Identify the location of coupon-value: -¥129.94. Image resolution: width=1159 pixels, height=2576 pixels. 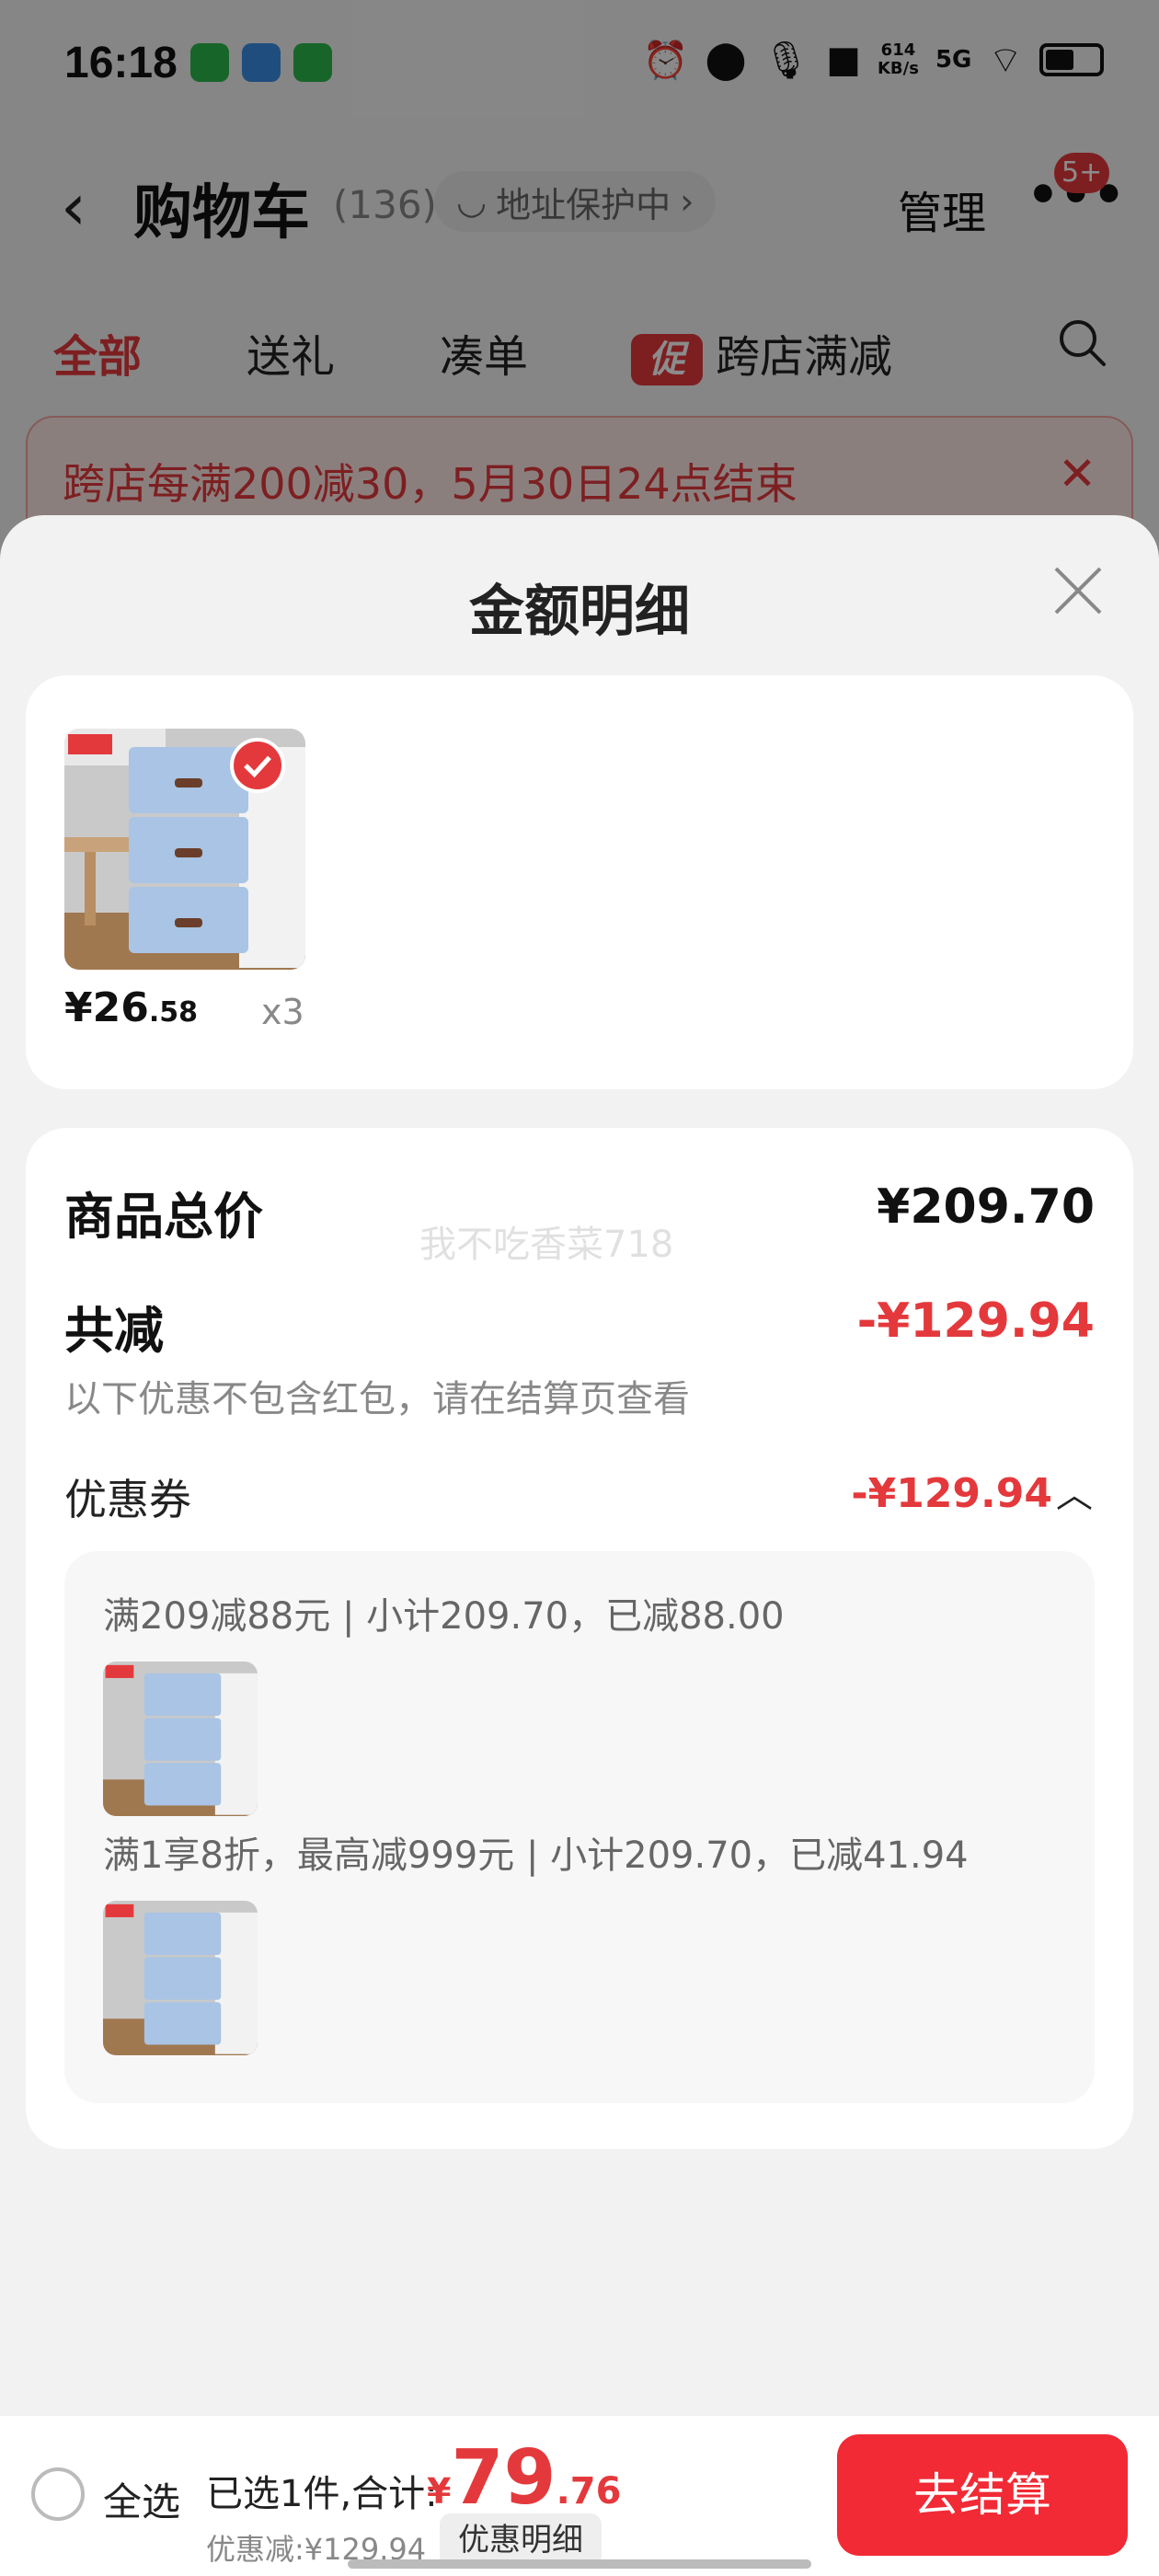
(951, 1493).